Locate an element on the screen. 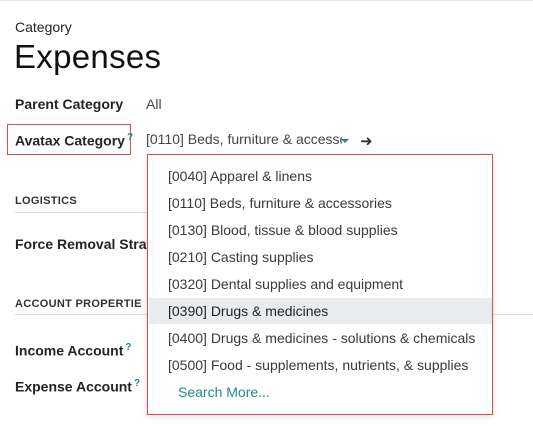 The height and width of the screenshot is (426, 533). top-divider is located at coordinates (266, 0).